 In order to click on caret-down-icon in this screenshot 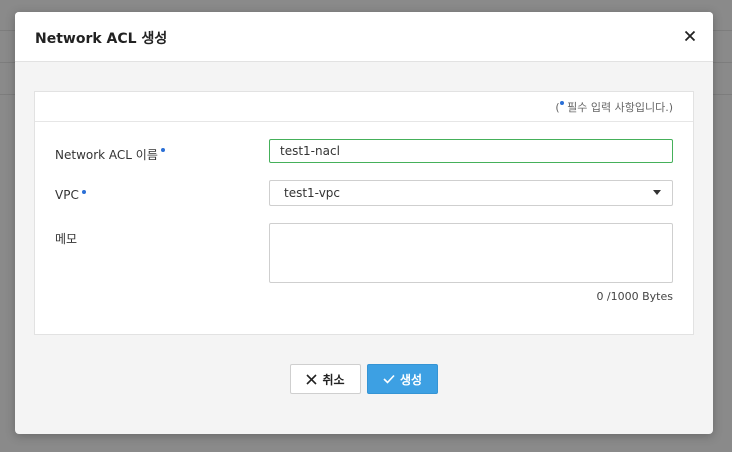, I will do `click(657, 192)`.